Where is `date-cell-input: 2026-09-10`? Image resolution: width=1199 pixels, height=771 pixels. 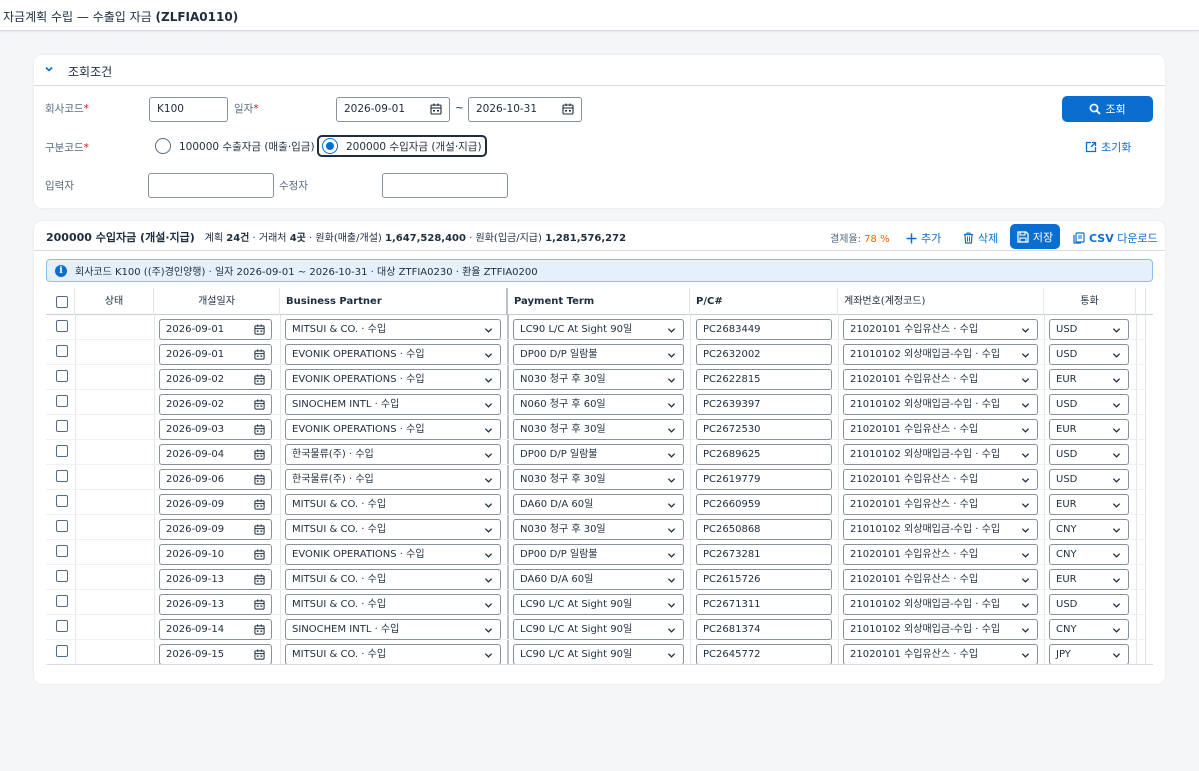 date-cell-input: 2026-09-10 is located at coordinates (215, 554).